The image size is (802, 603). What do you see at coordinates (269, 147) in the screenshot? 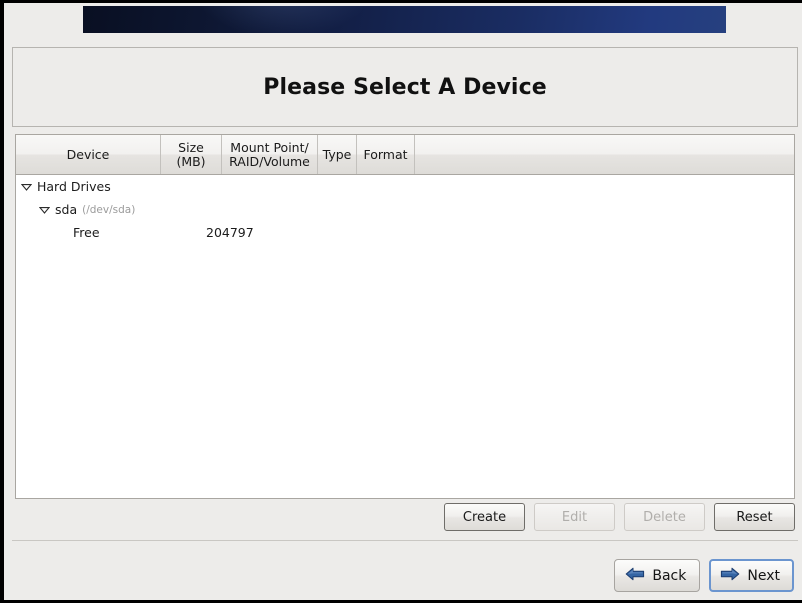
I see `column-header-mount-line1: Mount Point/` at bounding box center [269, 147].